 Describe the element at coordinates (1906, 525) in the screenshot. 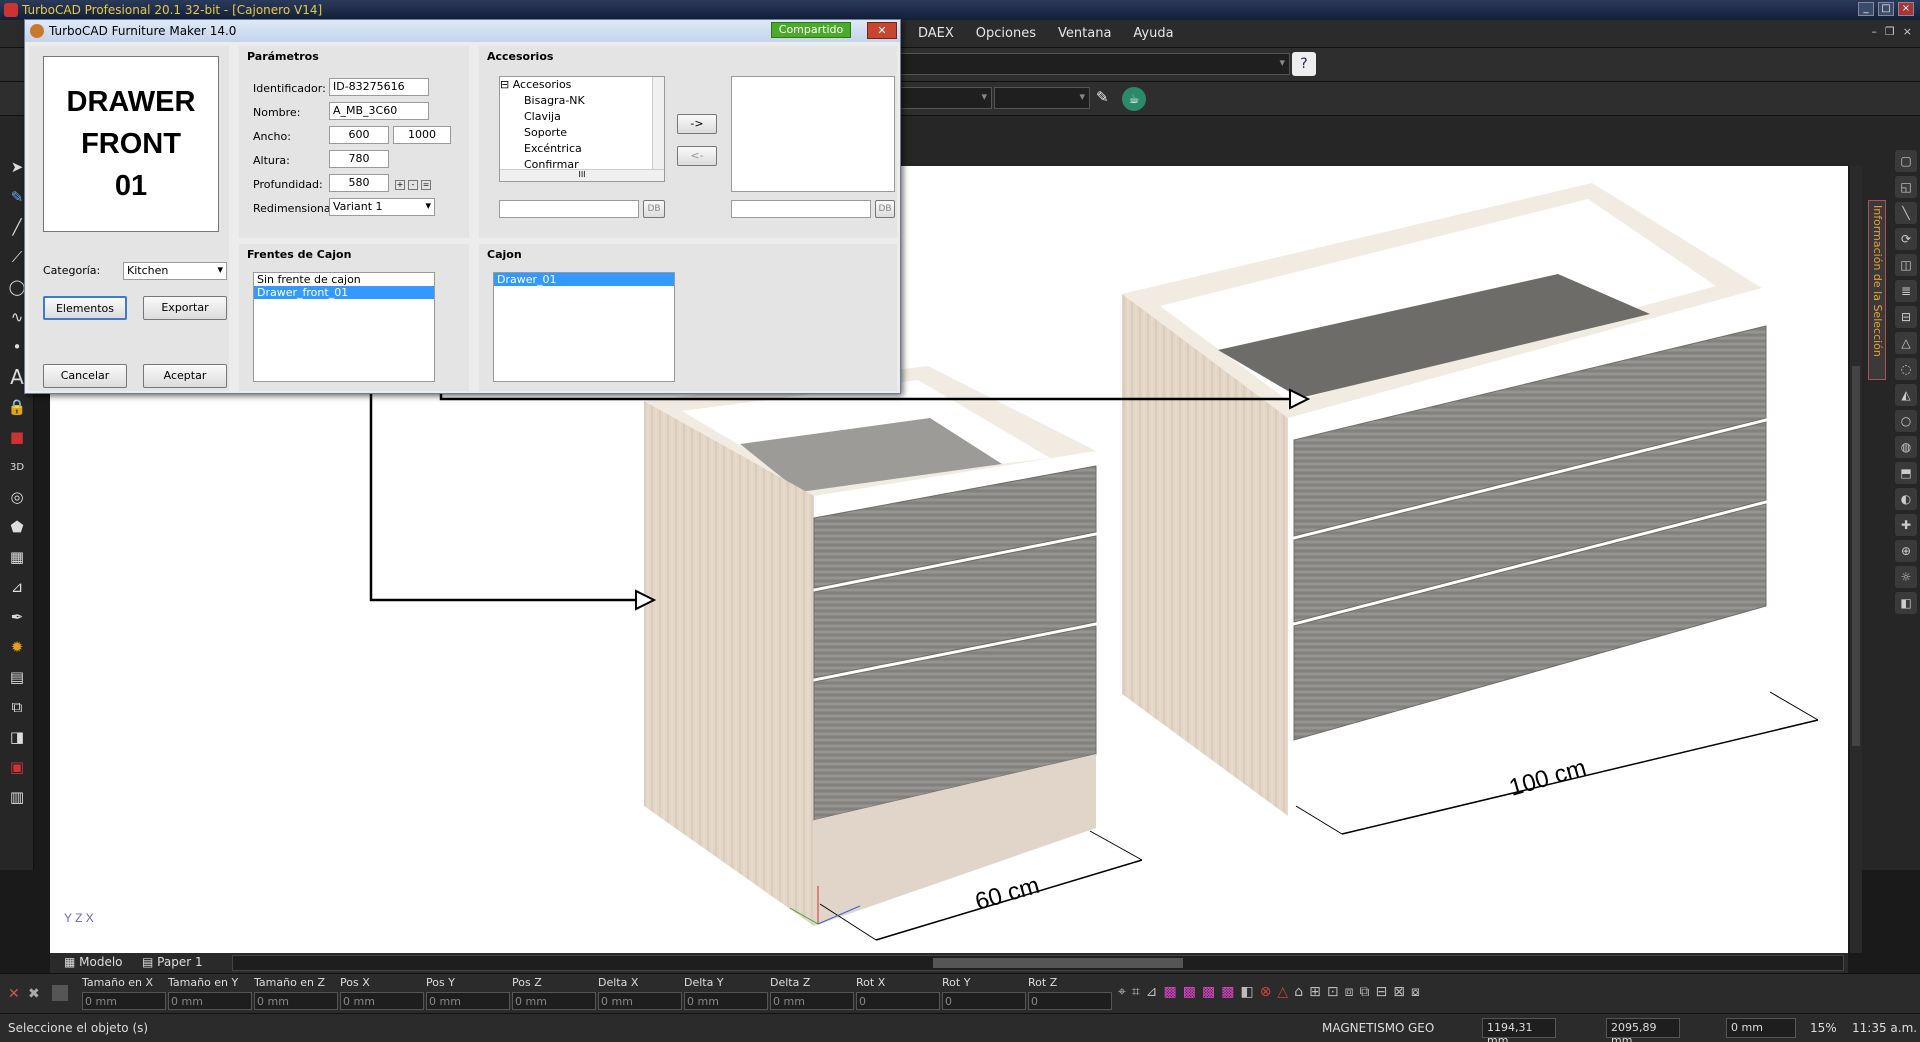

I see `cross-icon: ✚` at that location.